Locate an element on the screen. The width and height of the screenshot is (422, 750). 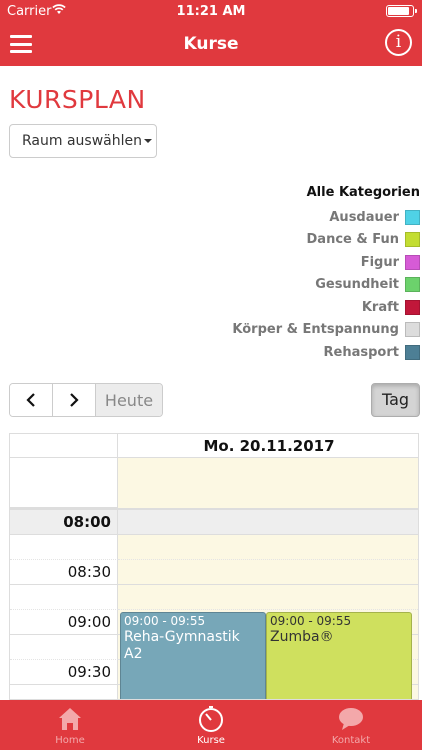
event-reha-gymnastik: 09:00 - 09:55 Reha-Gymnastik A2 is located at coordinates (193, 655).